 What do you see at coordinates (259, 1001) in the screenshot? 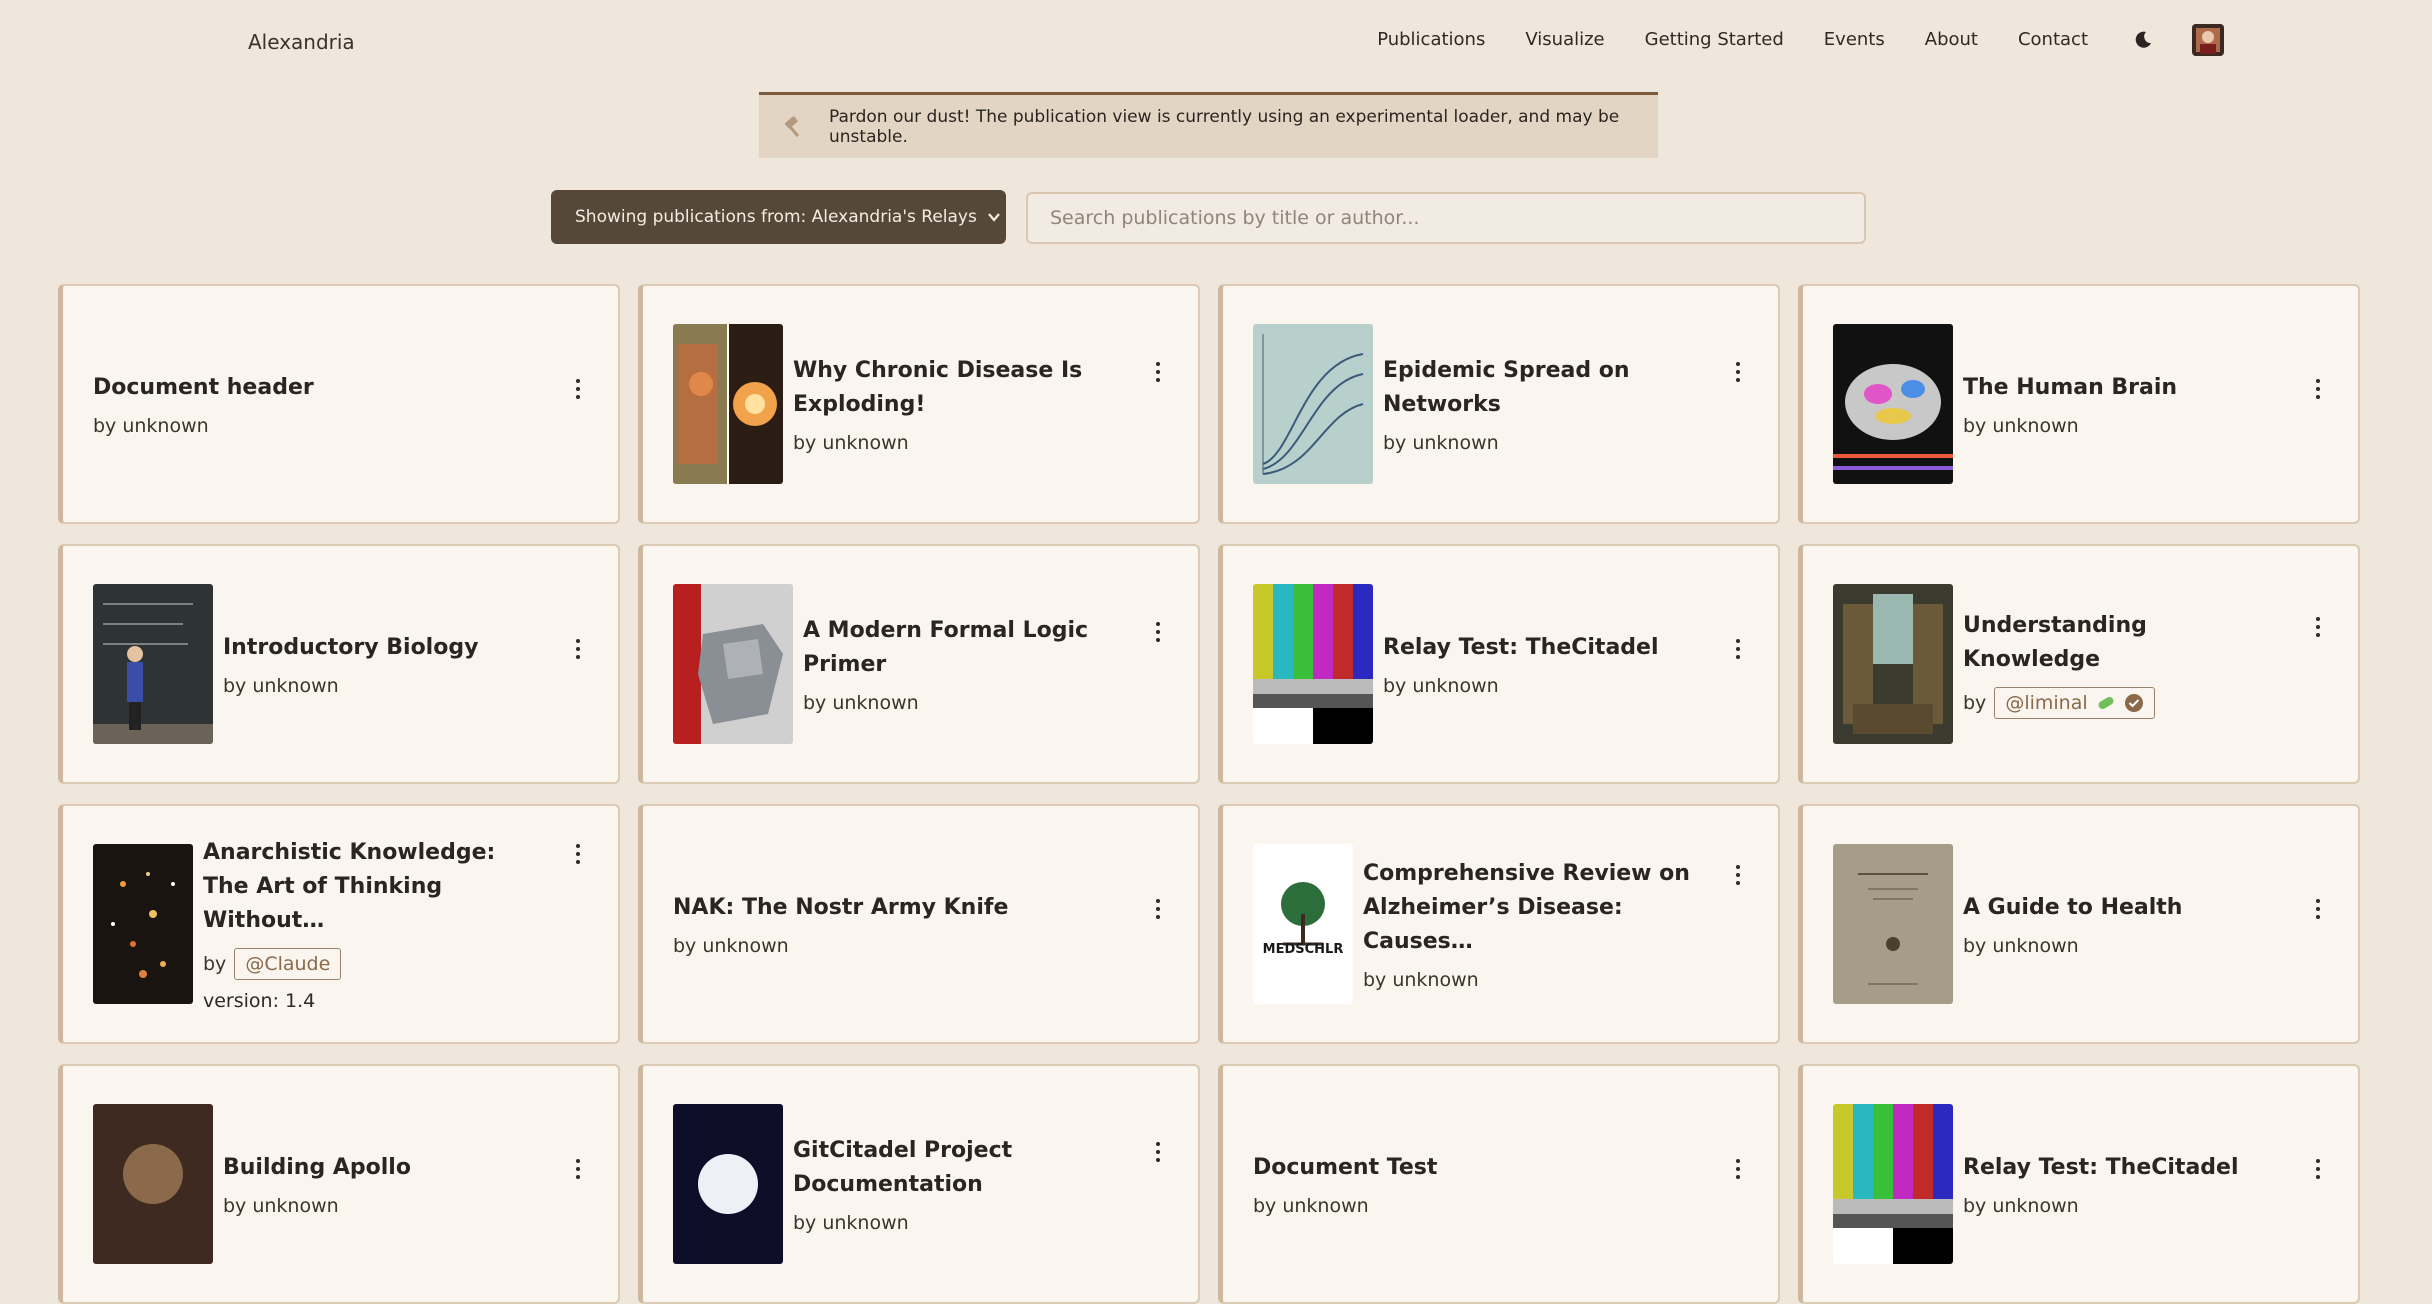
I see `publication-version: version: 1.4` at bounding box center [259, 1001].